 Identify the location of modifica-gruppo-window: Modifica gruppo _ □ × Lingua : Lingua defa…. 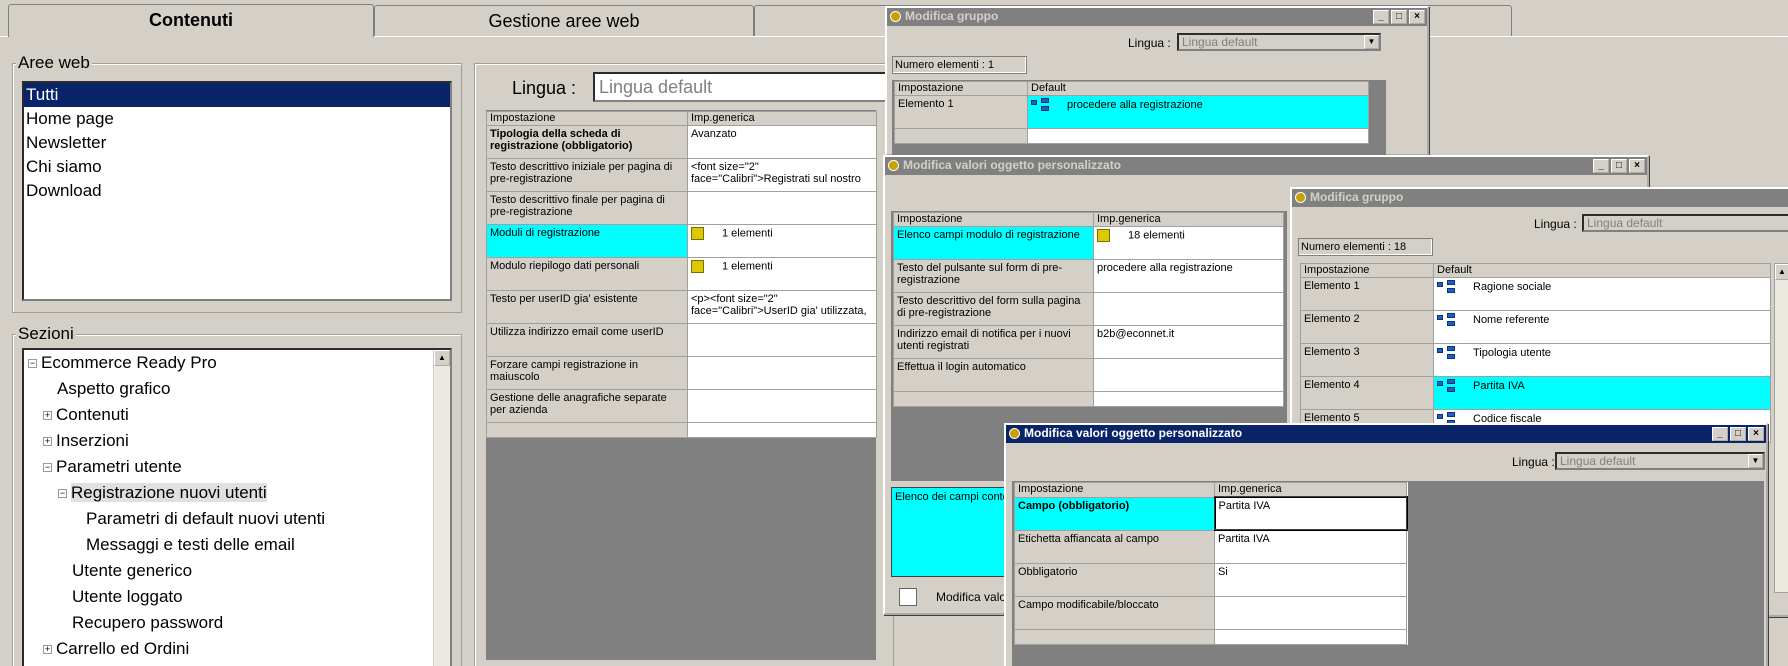
(1157, 81).